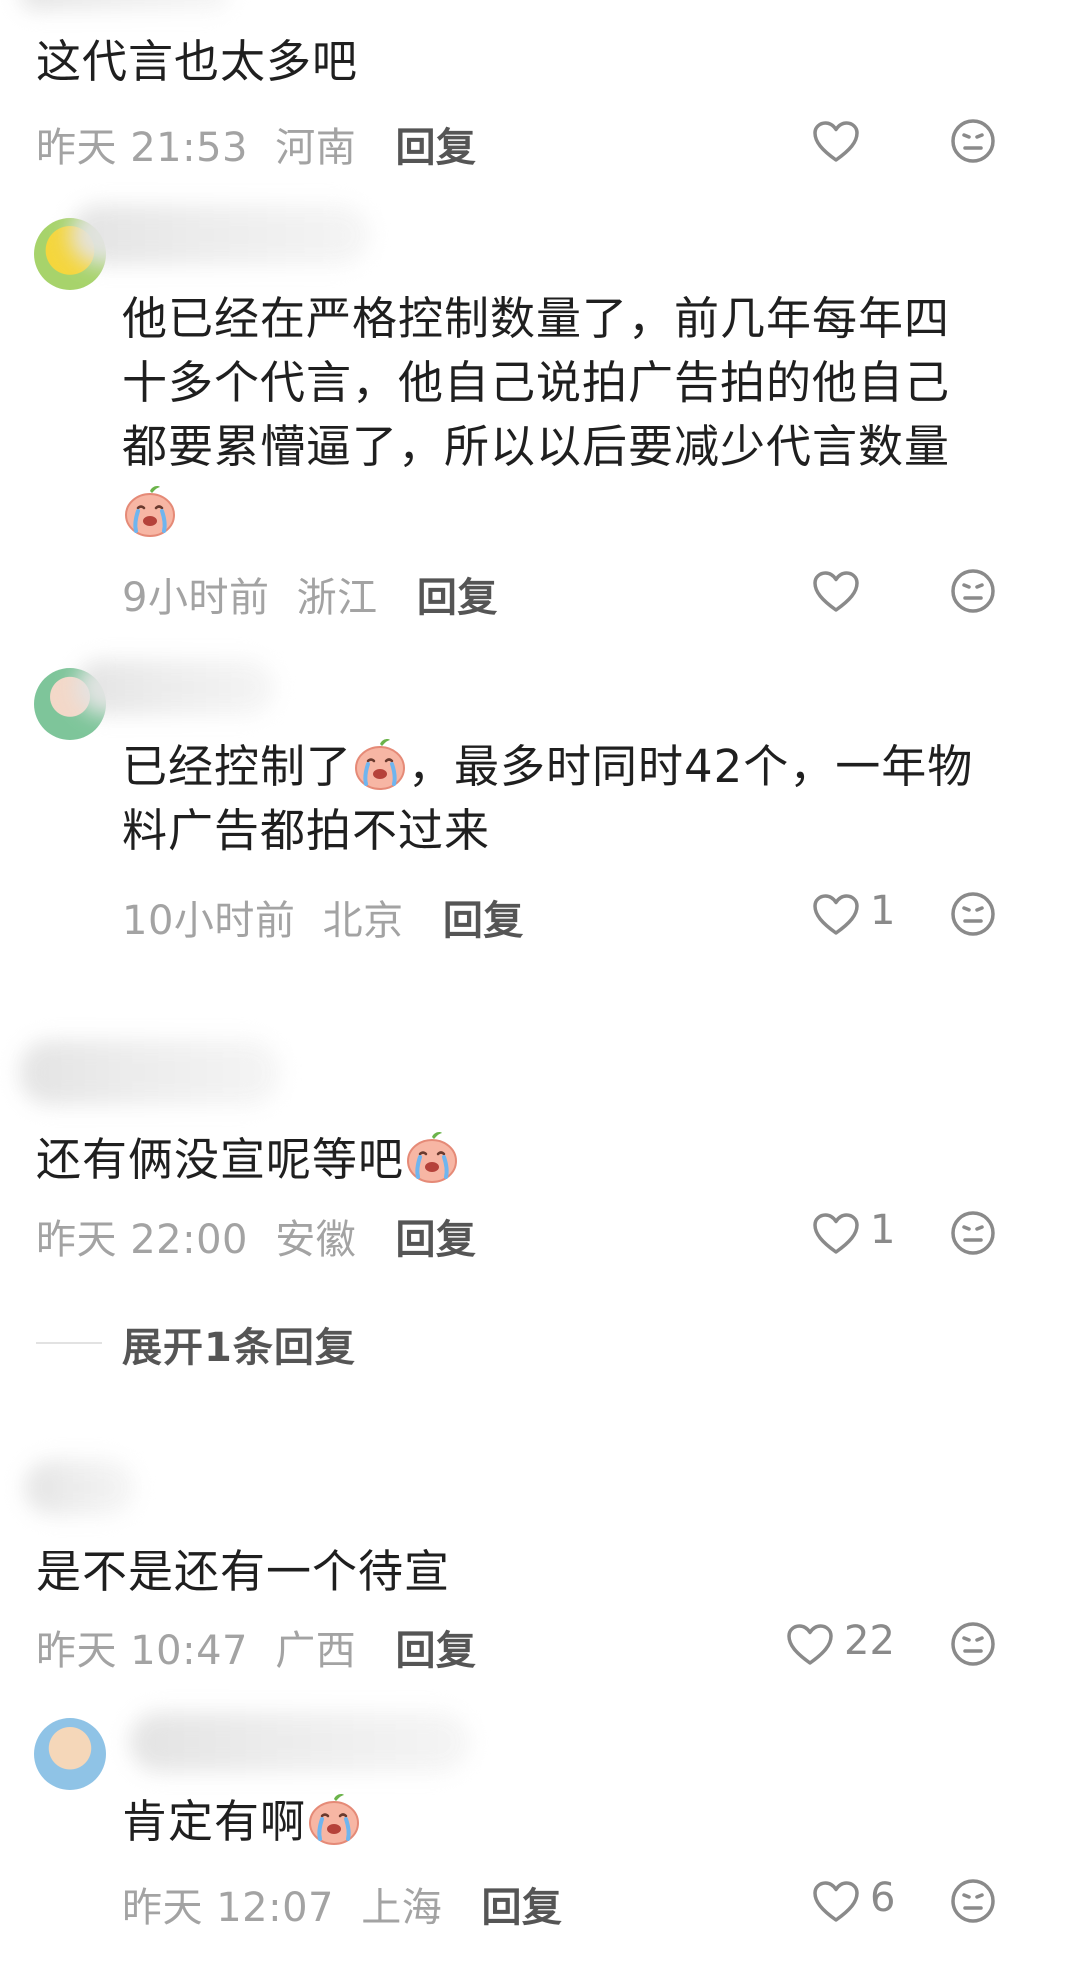  Describe the element at coordinates (869, 1641) in the screenshot. I see `like-count: 22` at that location.